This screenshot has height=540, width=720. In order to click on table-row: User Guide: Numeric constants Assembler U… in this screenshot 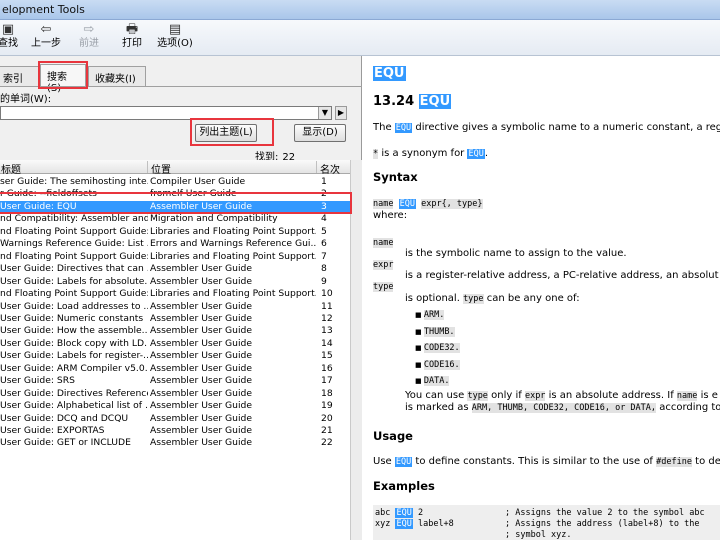, I will do `click(175, 319)`.